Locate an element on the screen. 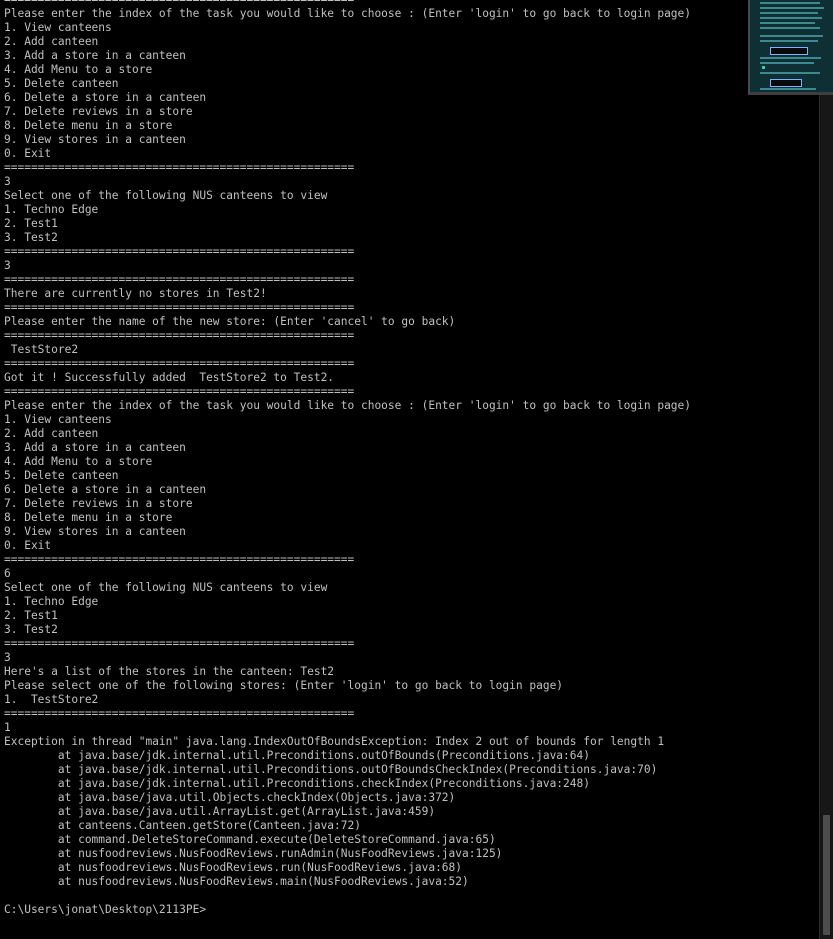  console-line: 1. TestStore2 is located at coordinates (51, 699).